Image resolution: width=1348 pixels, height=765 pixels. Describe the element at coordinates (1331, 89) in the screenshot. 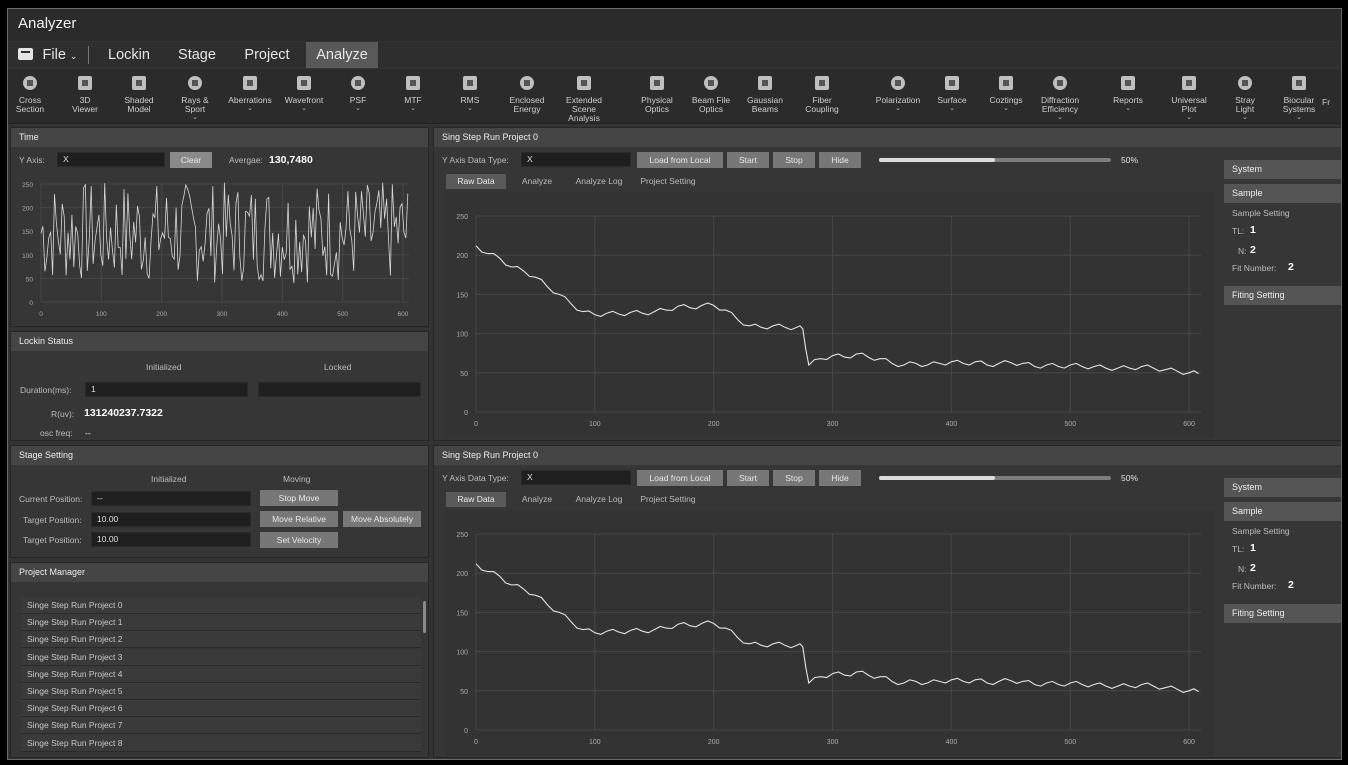

I see `toolbar-button-more: Fr` at that location.